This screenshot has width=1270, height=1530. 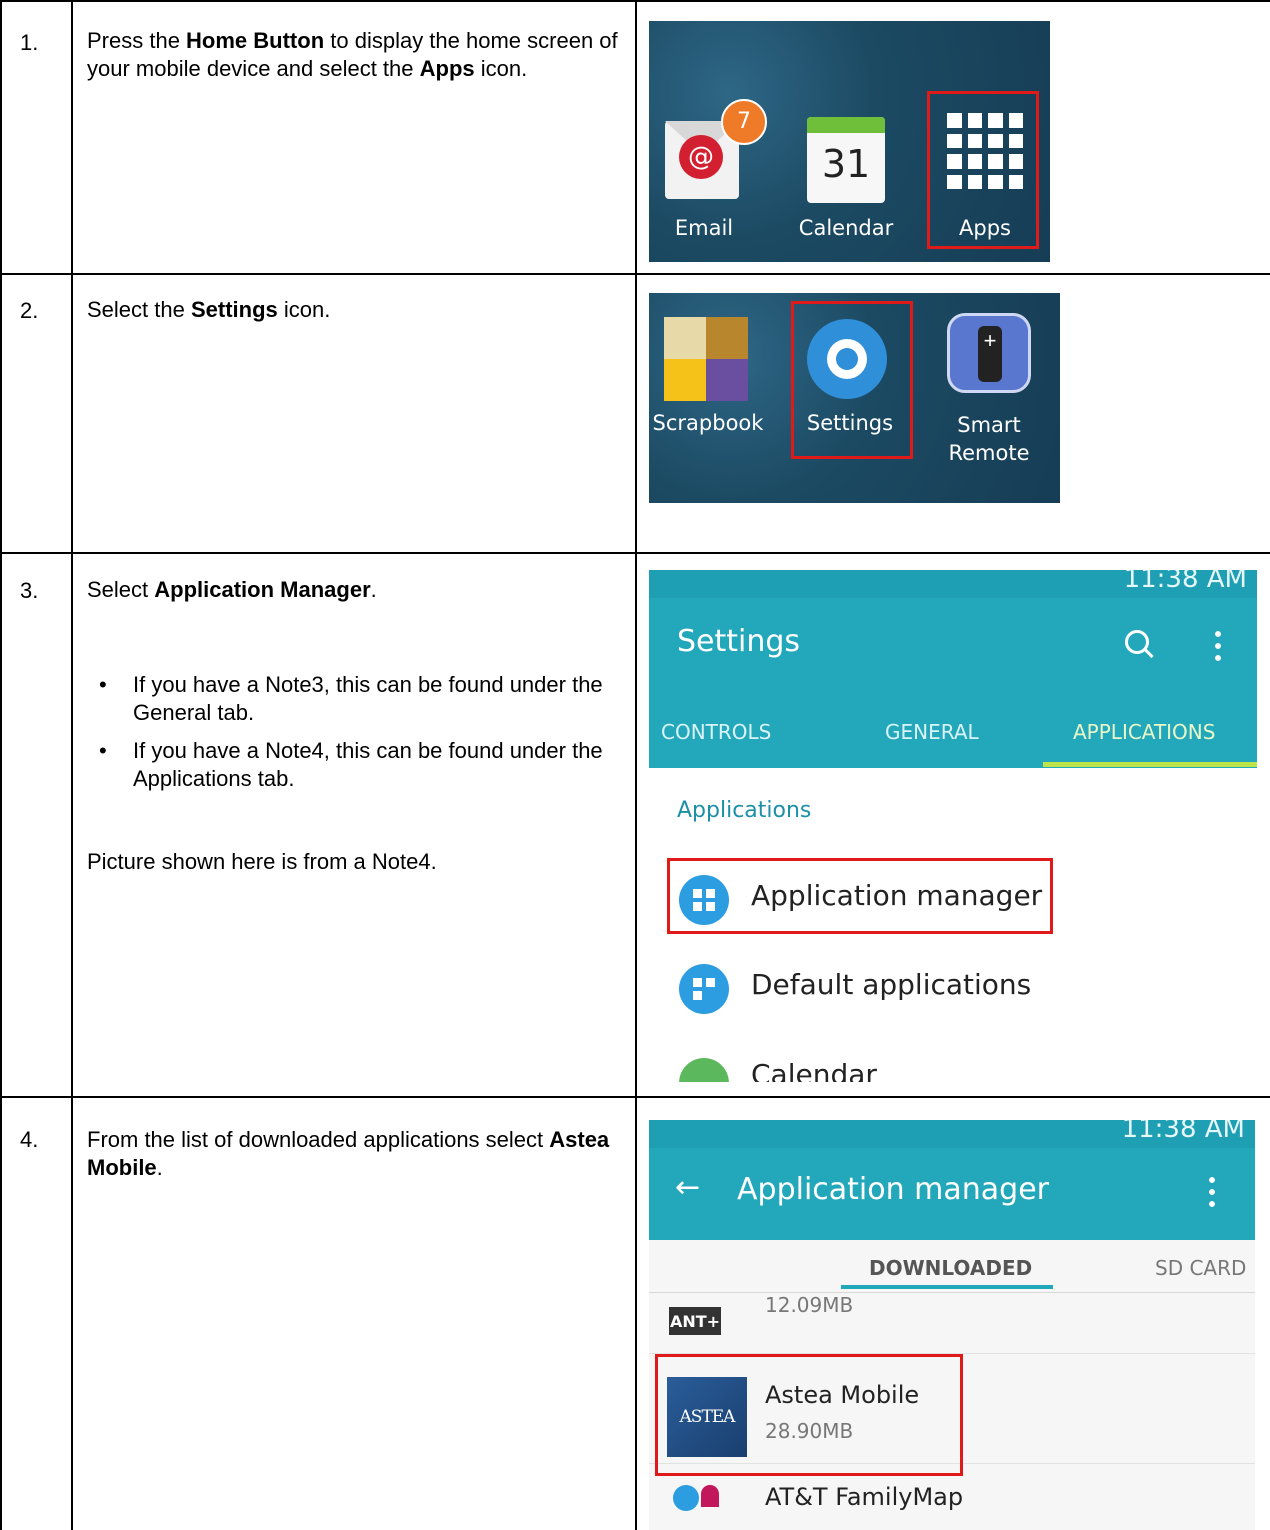 What do you see at coordinates (706, 359) in the screenshot?
I see `scrapbook-icon` at bounding box center [706, 359].